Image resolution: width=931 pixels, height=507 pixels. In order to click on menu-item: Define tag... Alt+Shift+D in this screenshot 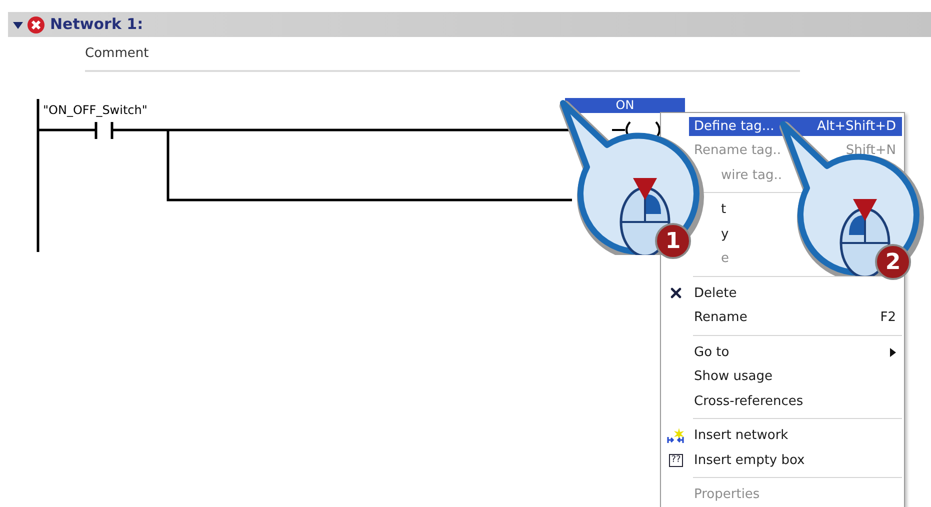, I will do `click(795, 126)`.